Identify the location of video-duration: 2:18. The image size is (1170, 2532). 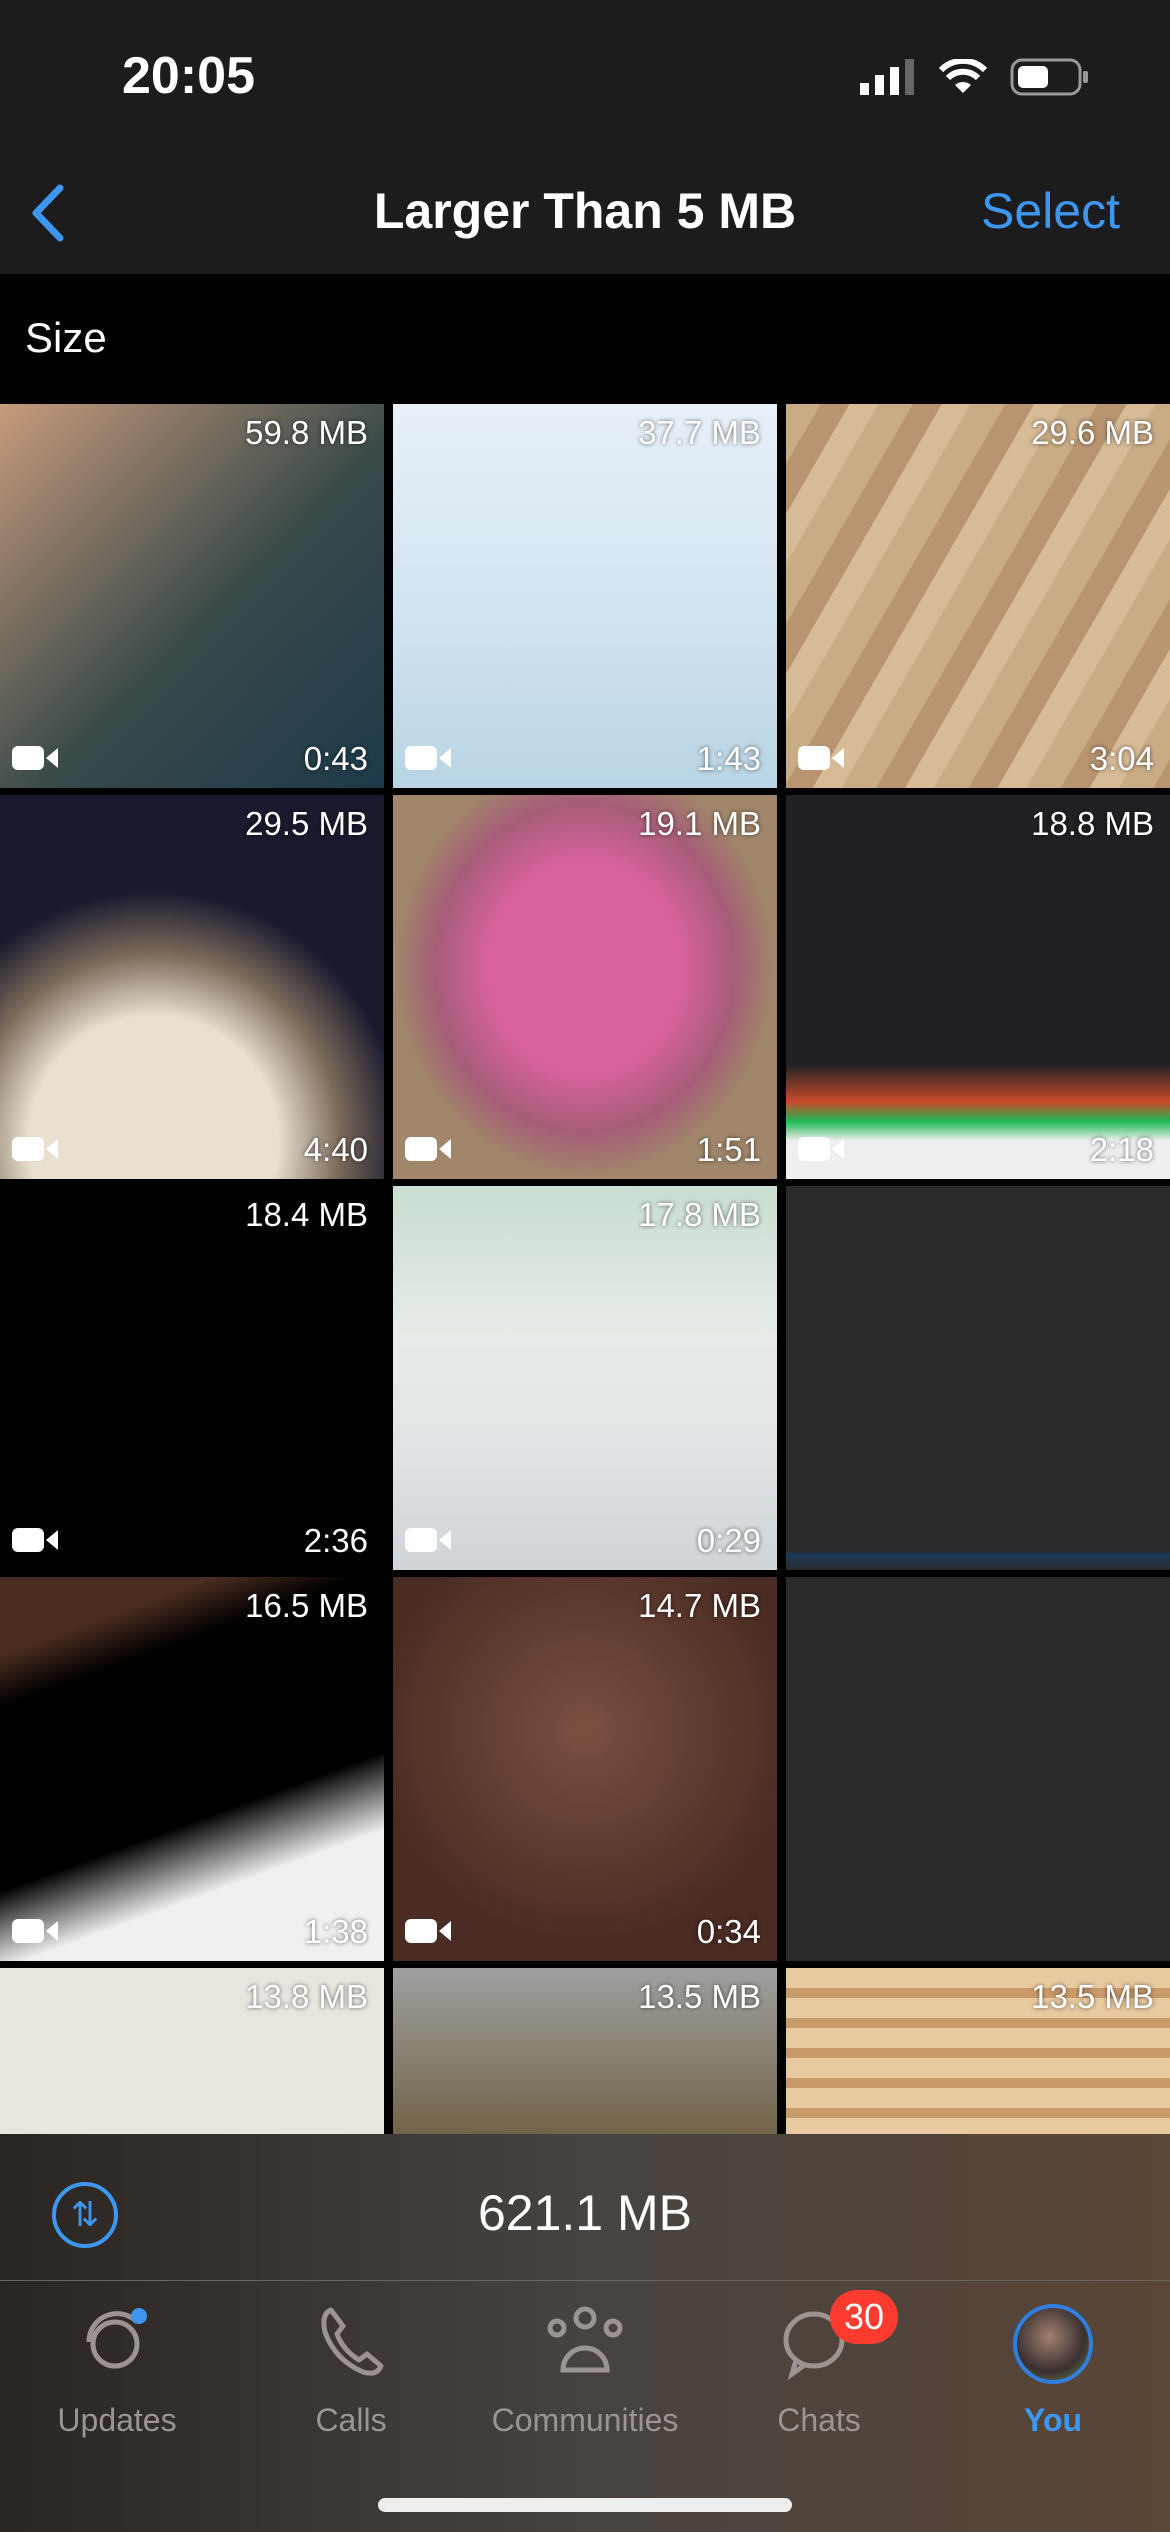
(1121, 1149).